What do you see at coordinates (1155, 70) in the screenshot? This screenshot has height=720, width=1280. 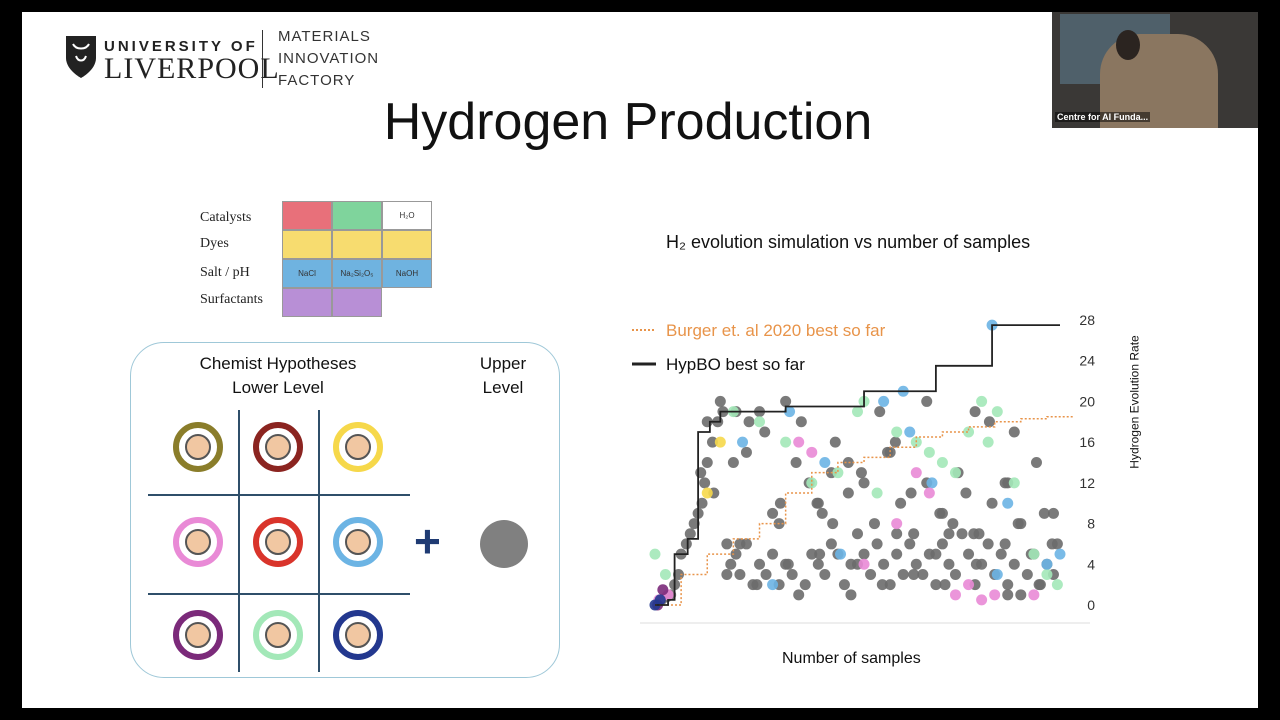 I see `webcam-video` at bounding box center [1155, 70].